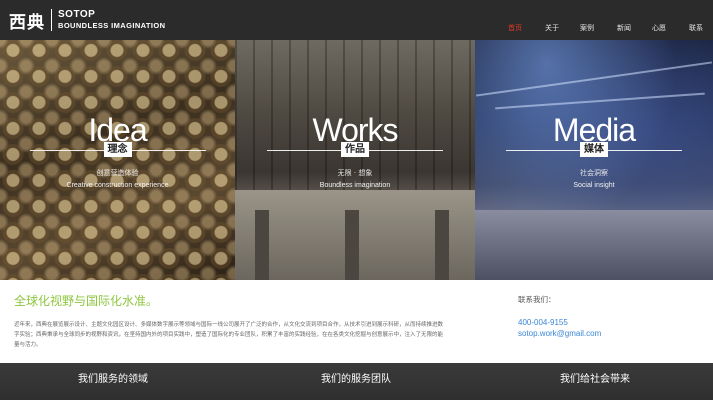 Image resolution: width=713 pixels, height=400 pixels. I want to click on panel-media-subtitle-en: Social insight, so click(594, 185).